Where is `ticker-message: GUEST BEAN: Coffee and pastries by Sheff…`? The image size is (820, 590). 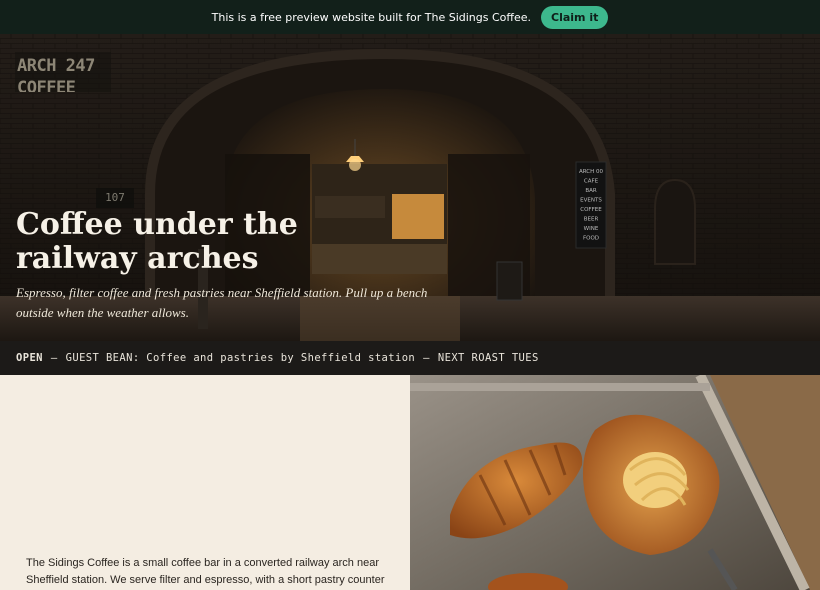 ticker-message: GUEST BEAN: Coffee and pastries by Sheff… is located at coordinates (240, 358).